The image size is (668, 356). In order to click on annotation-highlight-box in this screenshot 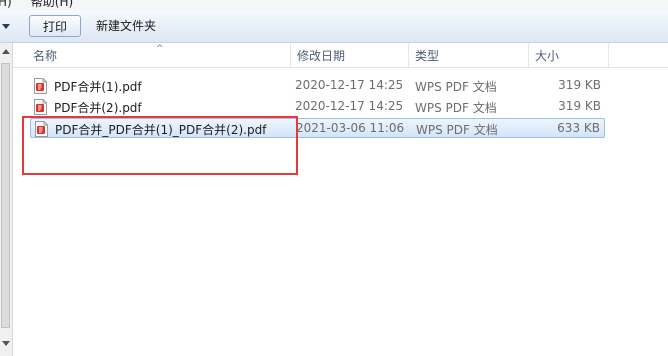, I will do `click(160, 145)`.